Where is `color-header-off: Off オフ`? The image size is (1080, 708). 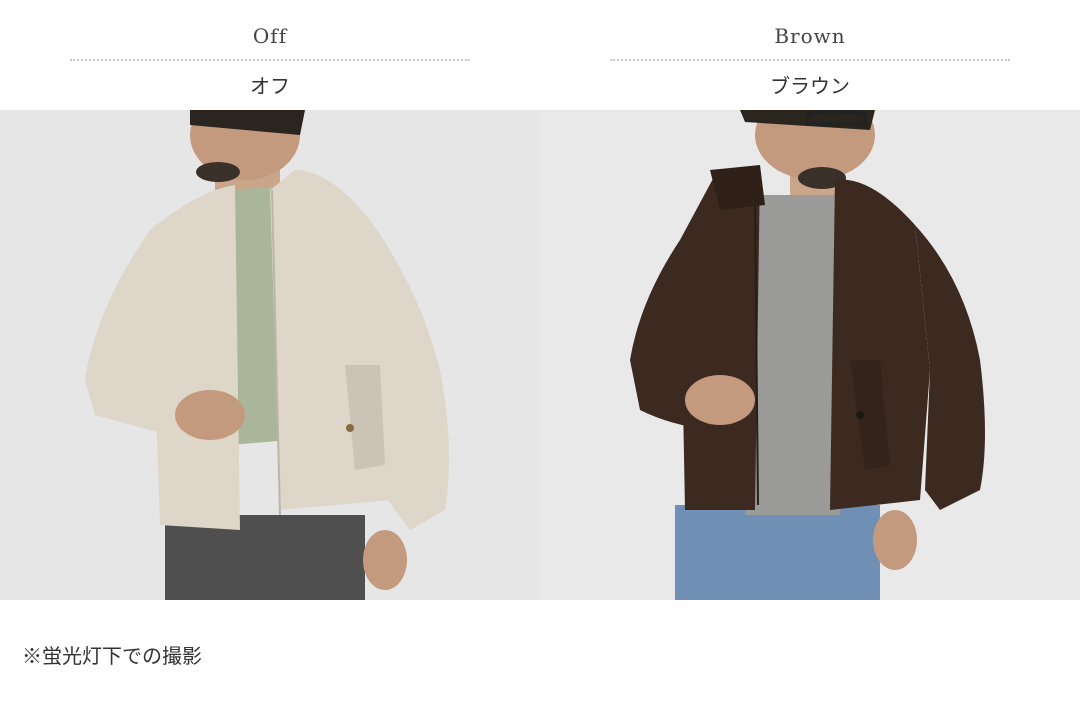
color-header-off: Off オフ is located at coordinates (270, 55).